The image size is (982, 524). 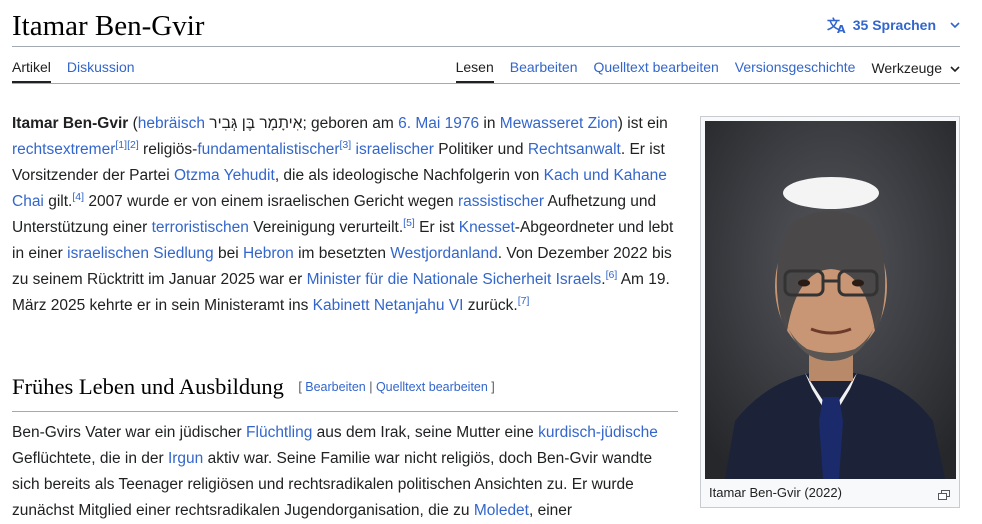 I want to click on link-irgun: Irgun, so click(x=185, y=458).